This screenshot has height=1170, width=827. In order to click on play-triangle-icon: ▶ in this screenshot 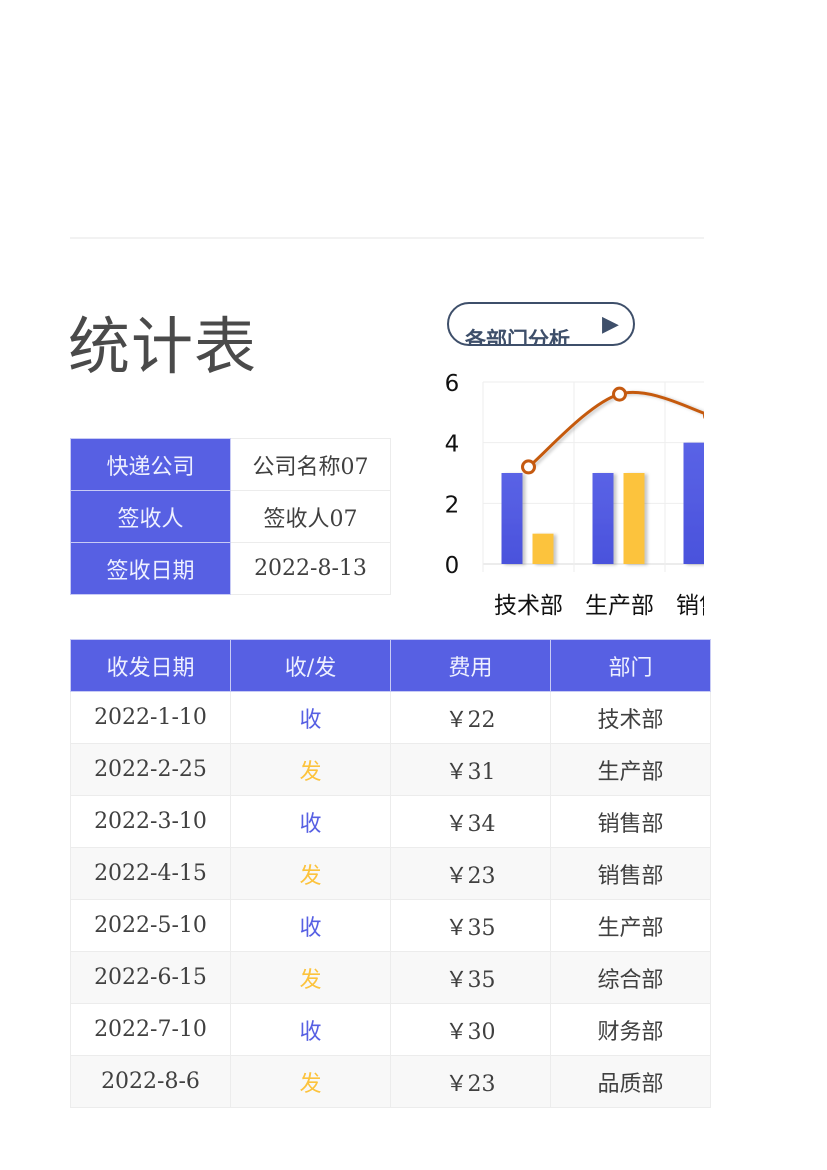, I will do `click(610, 324)`.